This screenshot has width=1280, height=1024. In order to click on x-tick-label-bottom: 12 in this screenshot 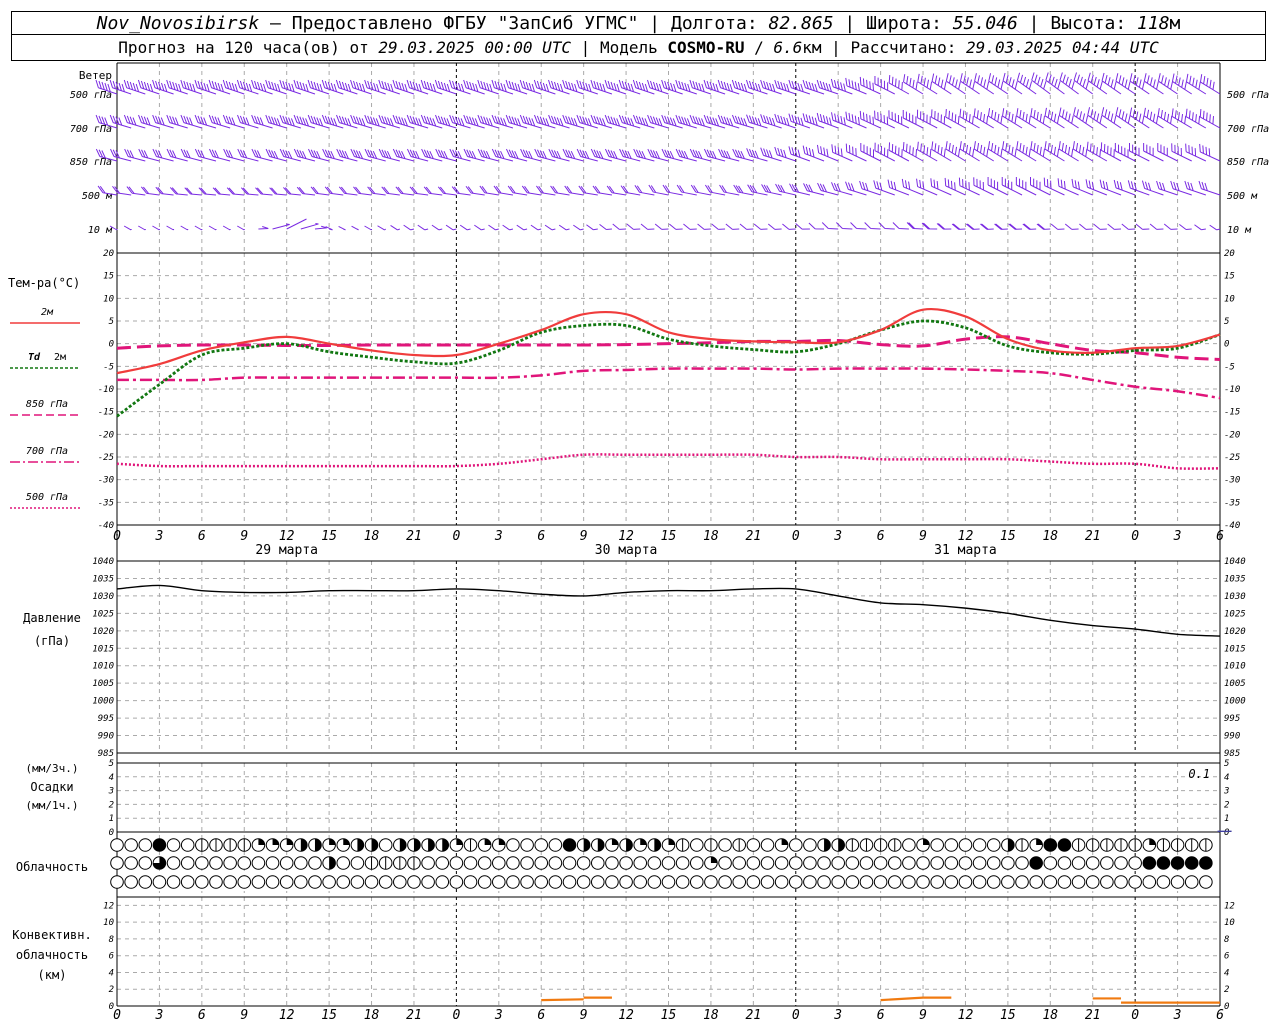, I will do `click(966, 1015)`.